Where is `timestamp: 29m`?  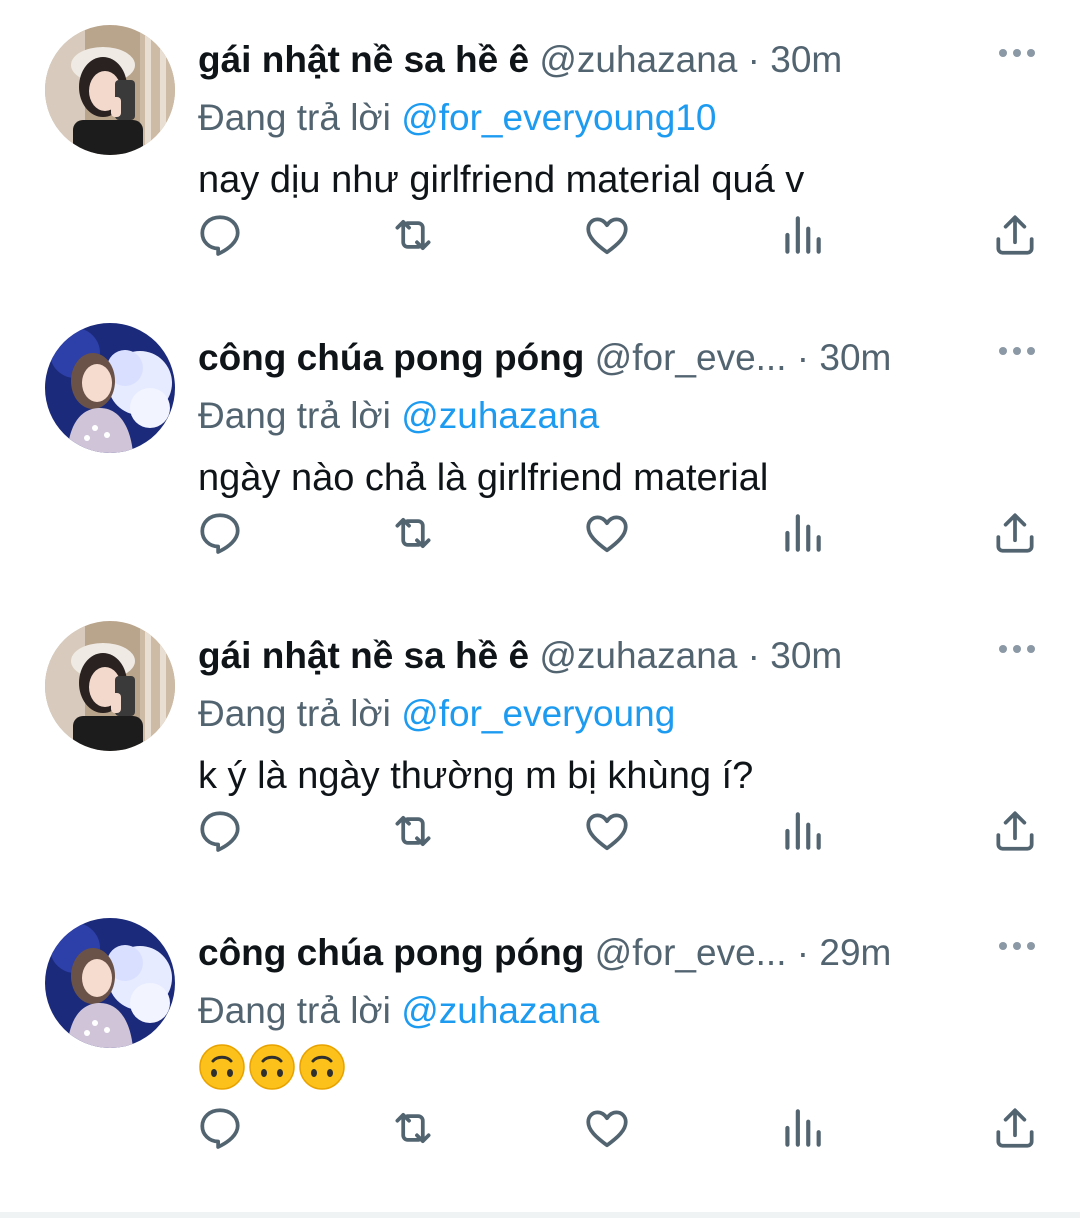 timestamp: 29m is located at coordinates (855, 952).